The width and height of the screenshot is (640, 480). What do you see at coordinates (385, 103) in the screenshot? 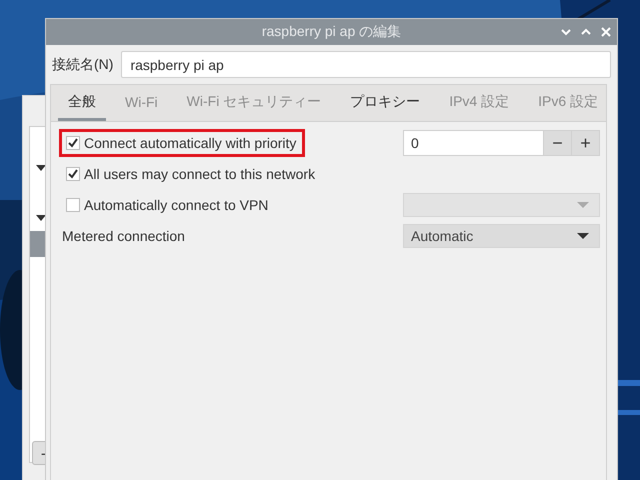
I see `tab: プロキシー` at bounding box center [385, 103].